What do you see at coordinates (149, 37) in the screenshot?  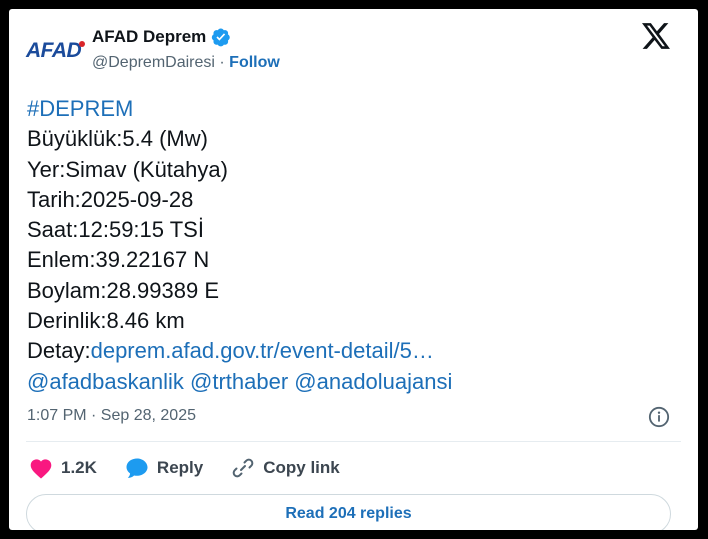 I see `author-name: AFAD Deprem` at bounding box center [149, 37].